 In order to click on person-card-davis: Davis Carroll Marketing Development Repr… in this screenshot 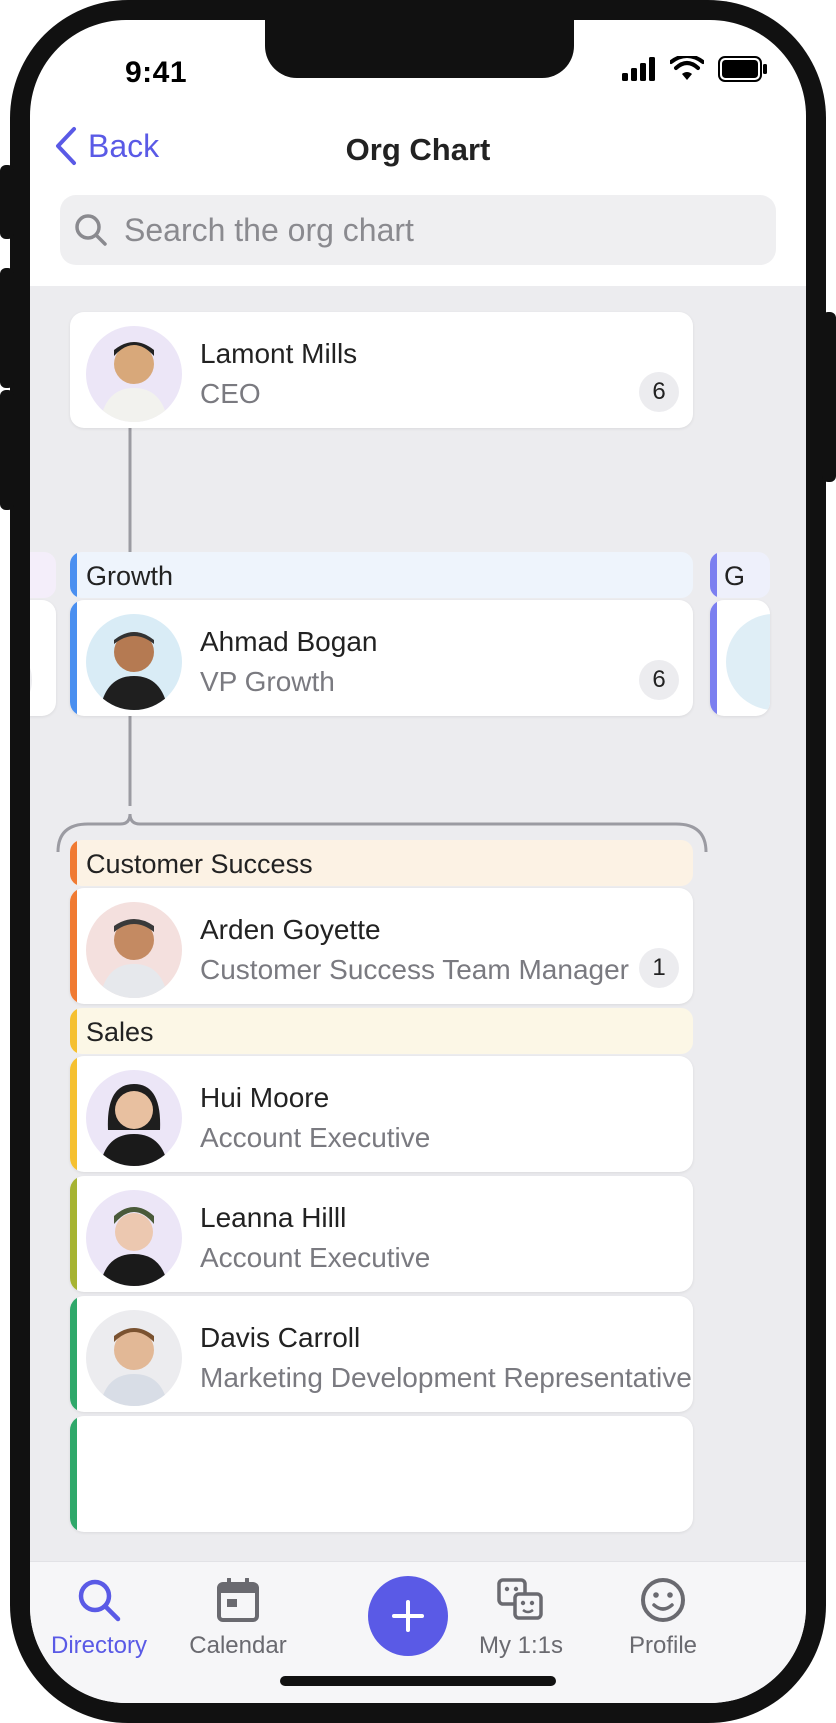, I will do `click(381, 1354)`.